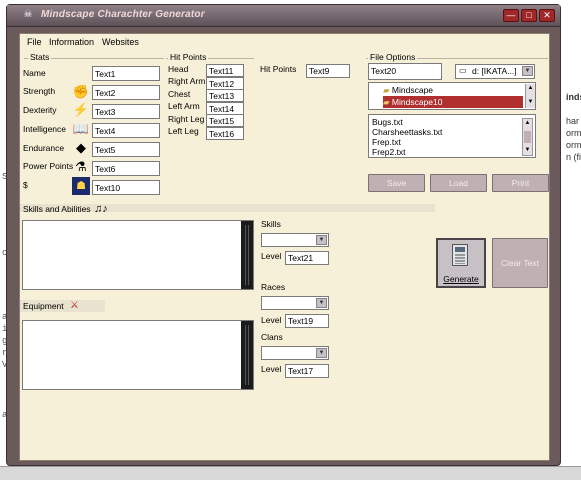 This screenshot has height=480, width=581. What do you see at coordinates (389, 152) in the screenshot?
I see `file-item: Frep2.txt` at bounding box center [389, 152].